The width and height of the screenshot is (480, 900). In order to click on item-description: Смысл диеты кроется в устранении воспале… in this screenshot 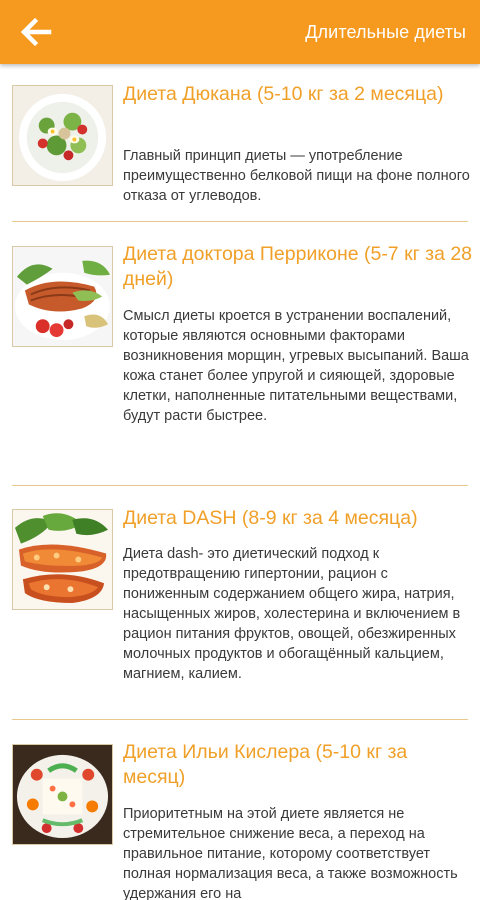, I will do `click(296, 366)`.